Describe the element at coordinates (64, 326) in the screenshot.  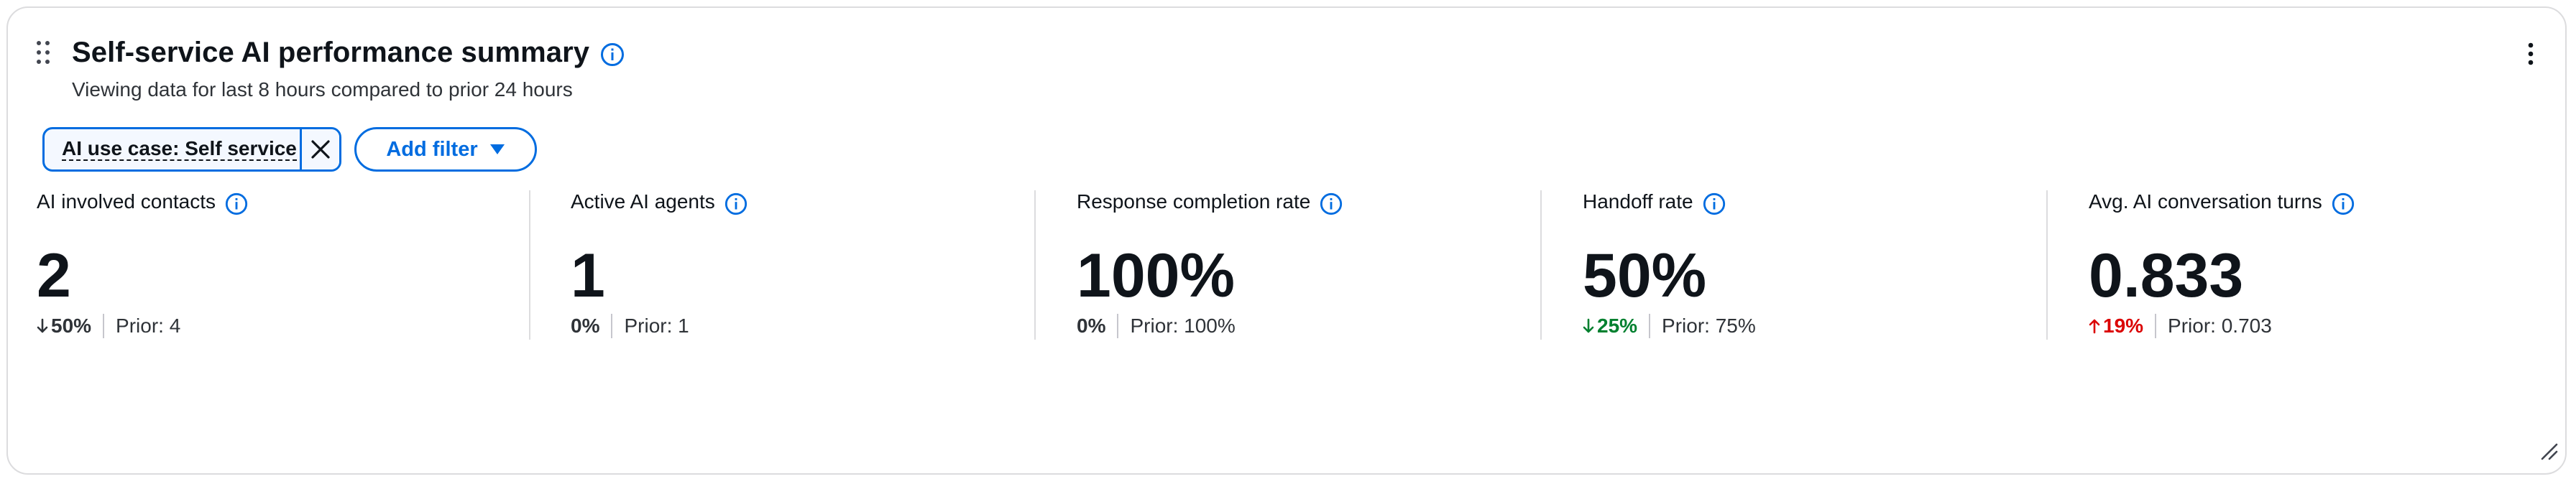
I see `metric-delta: 50%` at that location.